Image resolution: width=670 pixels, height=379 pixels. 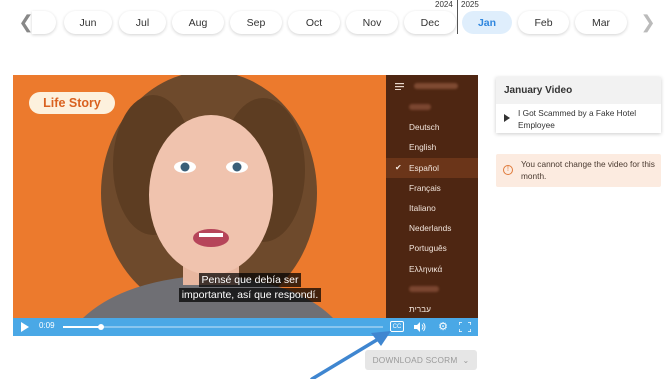 What do you see at coordinates (466, 360) in the screenshot?
I see `chevron-down-icon: ⌄` at bounding box center [466, 360].